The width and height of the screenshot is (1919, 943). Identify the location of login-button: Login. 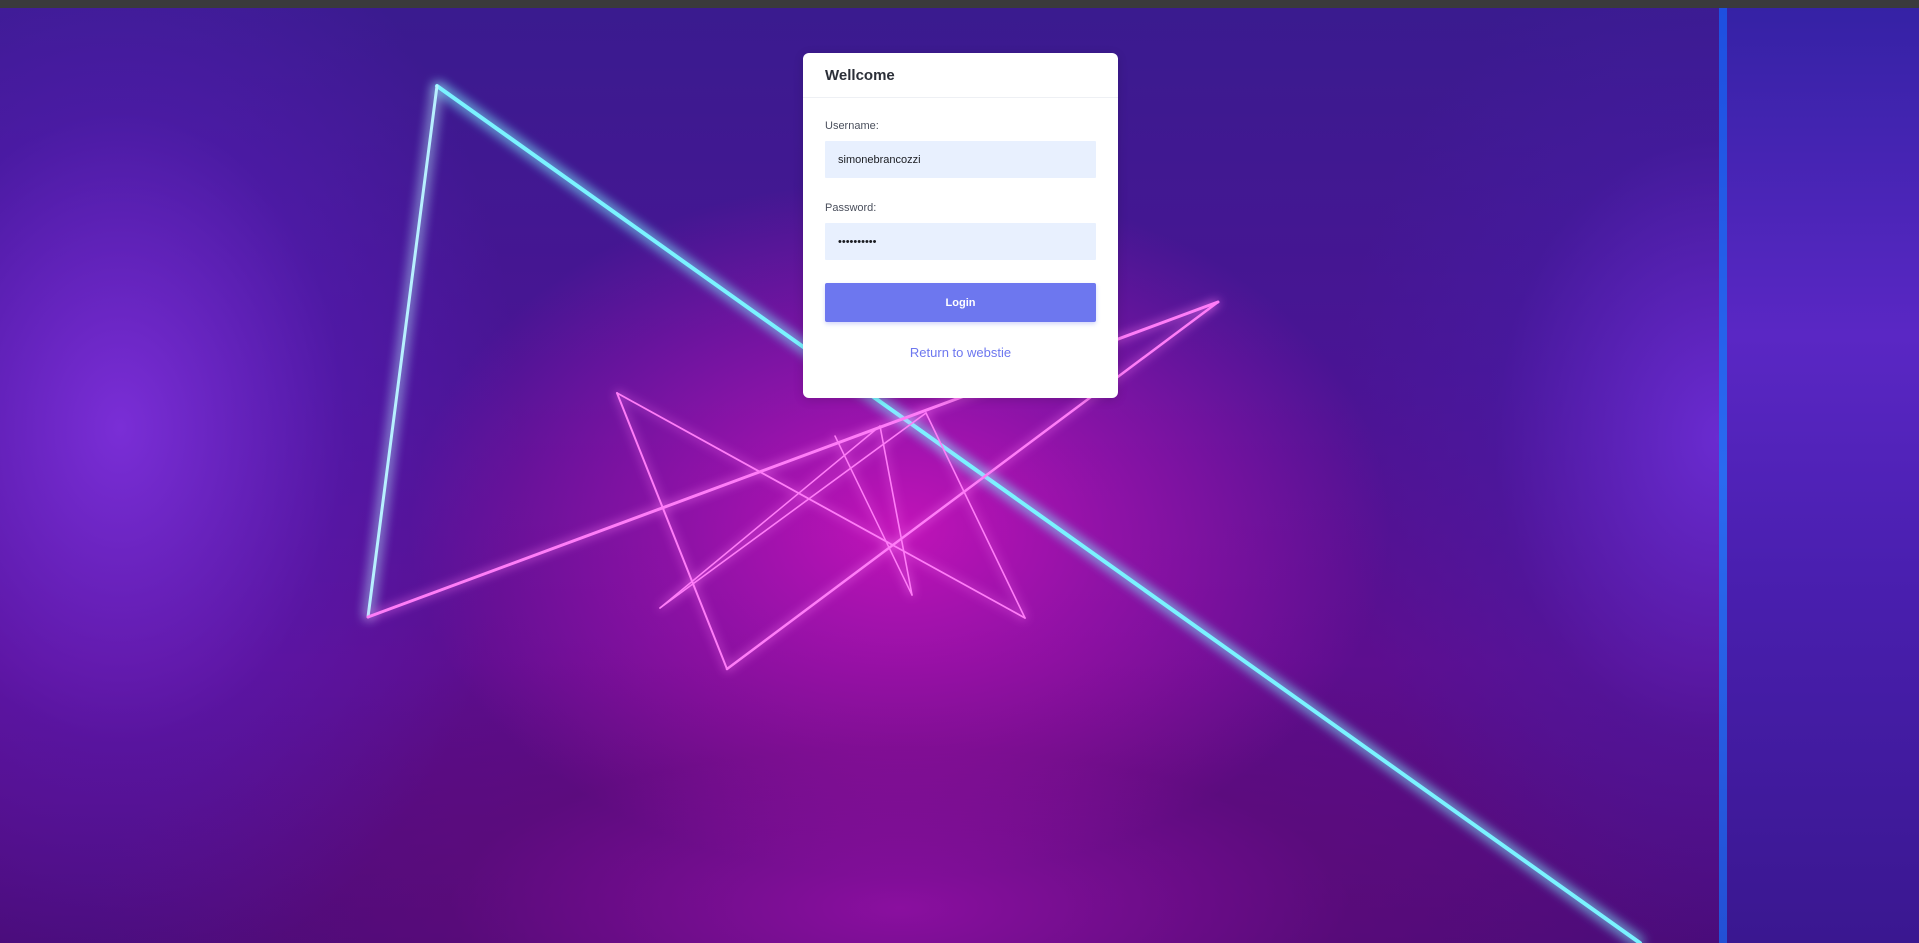
(960, 302).